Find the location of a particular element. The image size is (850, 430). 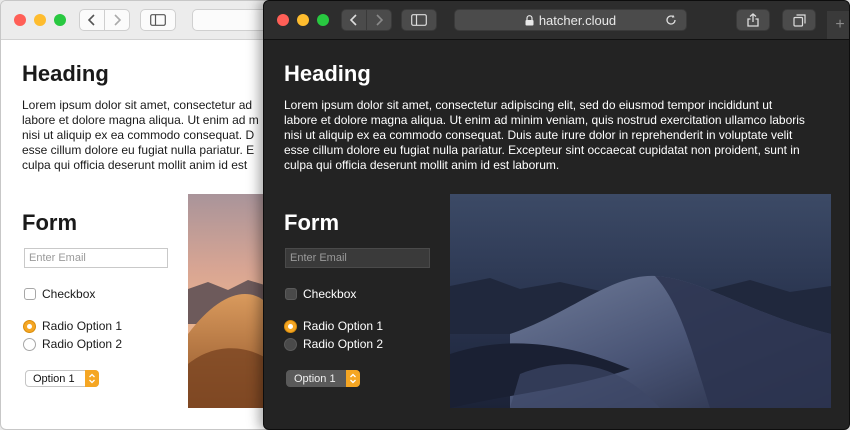

light-toolbar is located at coordinates (135, 20).